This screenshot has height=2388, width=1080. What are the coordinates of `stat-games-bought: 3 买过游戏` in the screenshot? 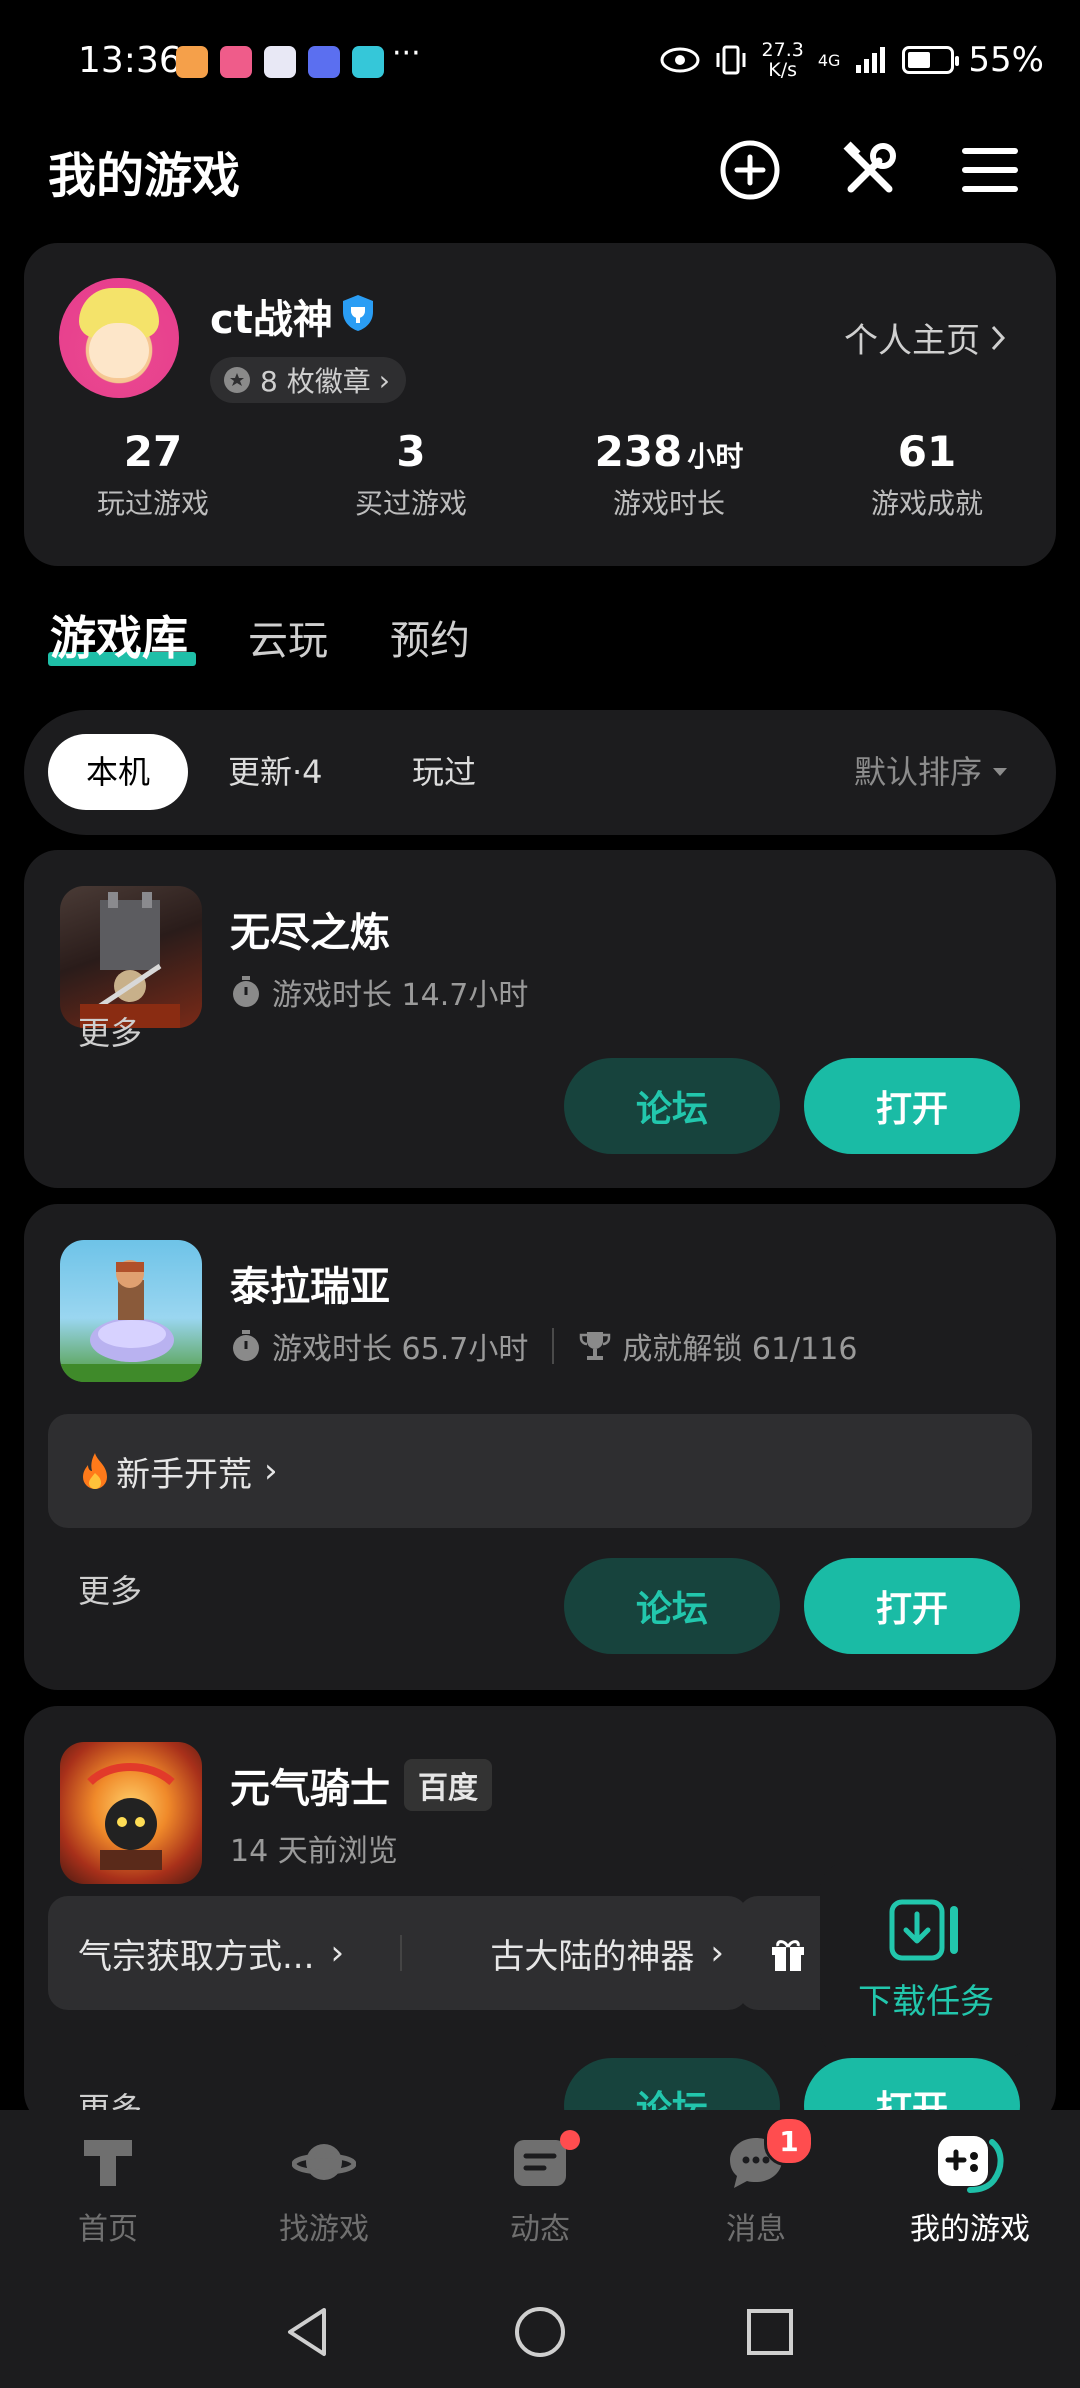 It's located at (411, 474).